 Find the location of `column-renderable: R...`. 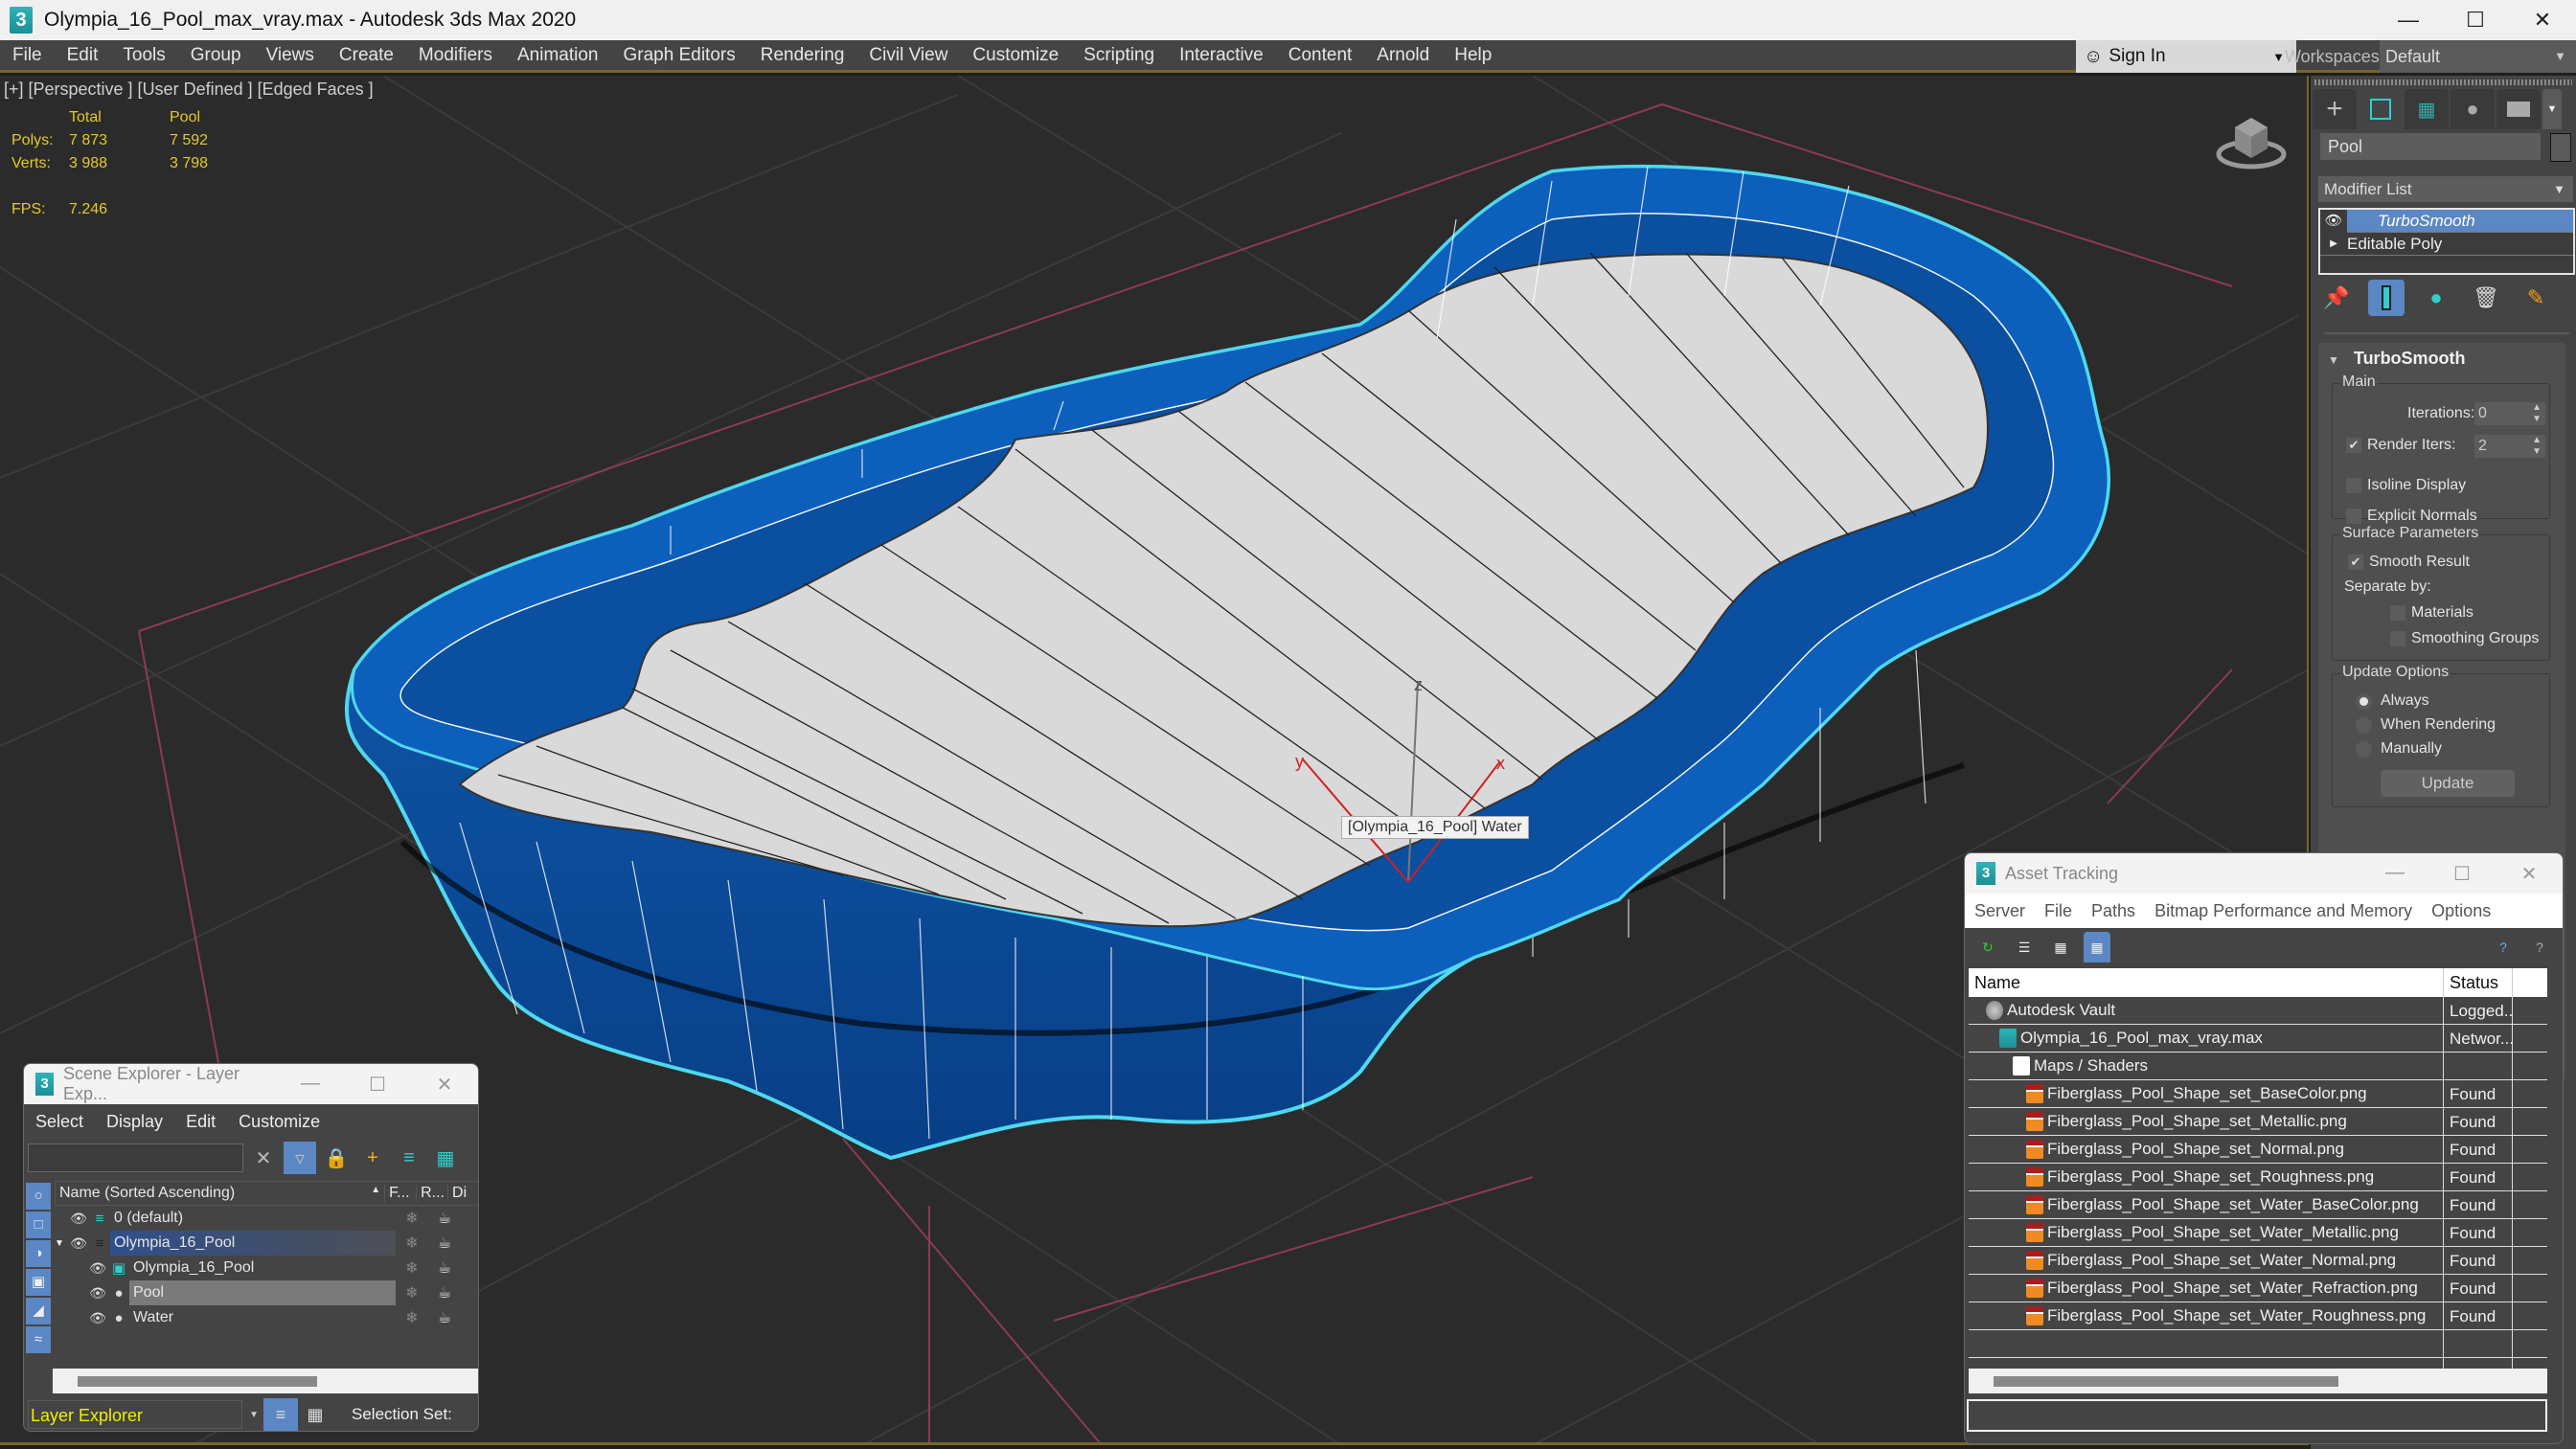

column-renderable: R... is located at coordinates (431, 1193).